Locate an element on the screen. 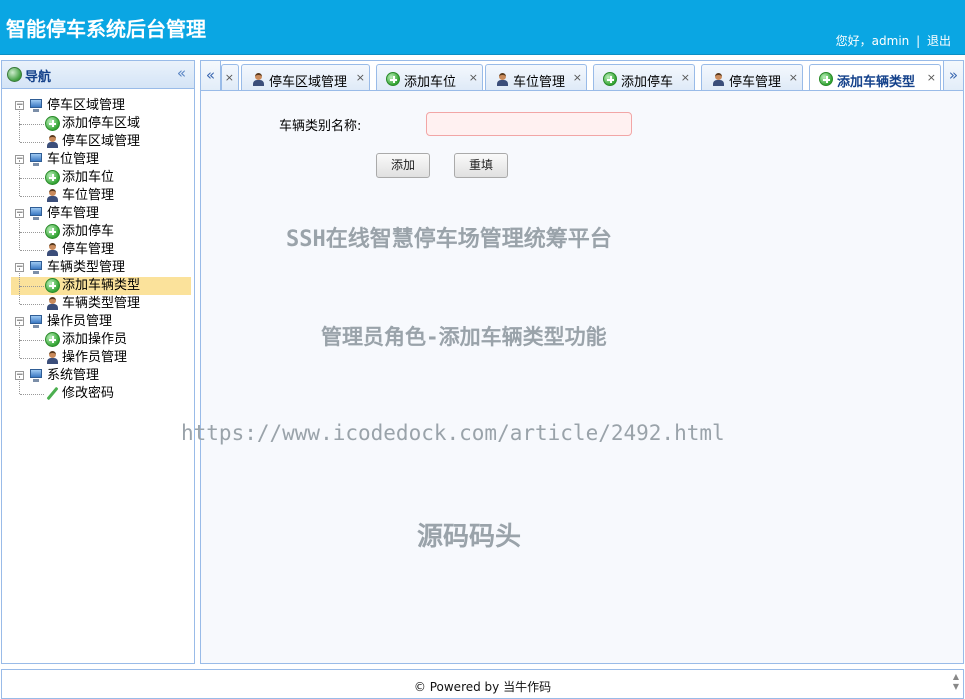 The width and height of the screenshot is (965, 699). tab-label: 添加车辆类型 is located at coordinates (876, 82).